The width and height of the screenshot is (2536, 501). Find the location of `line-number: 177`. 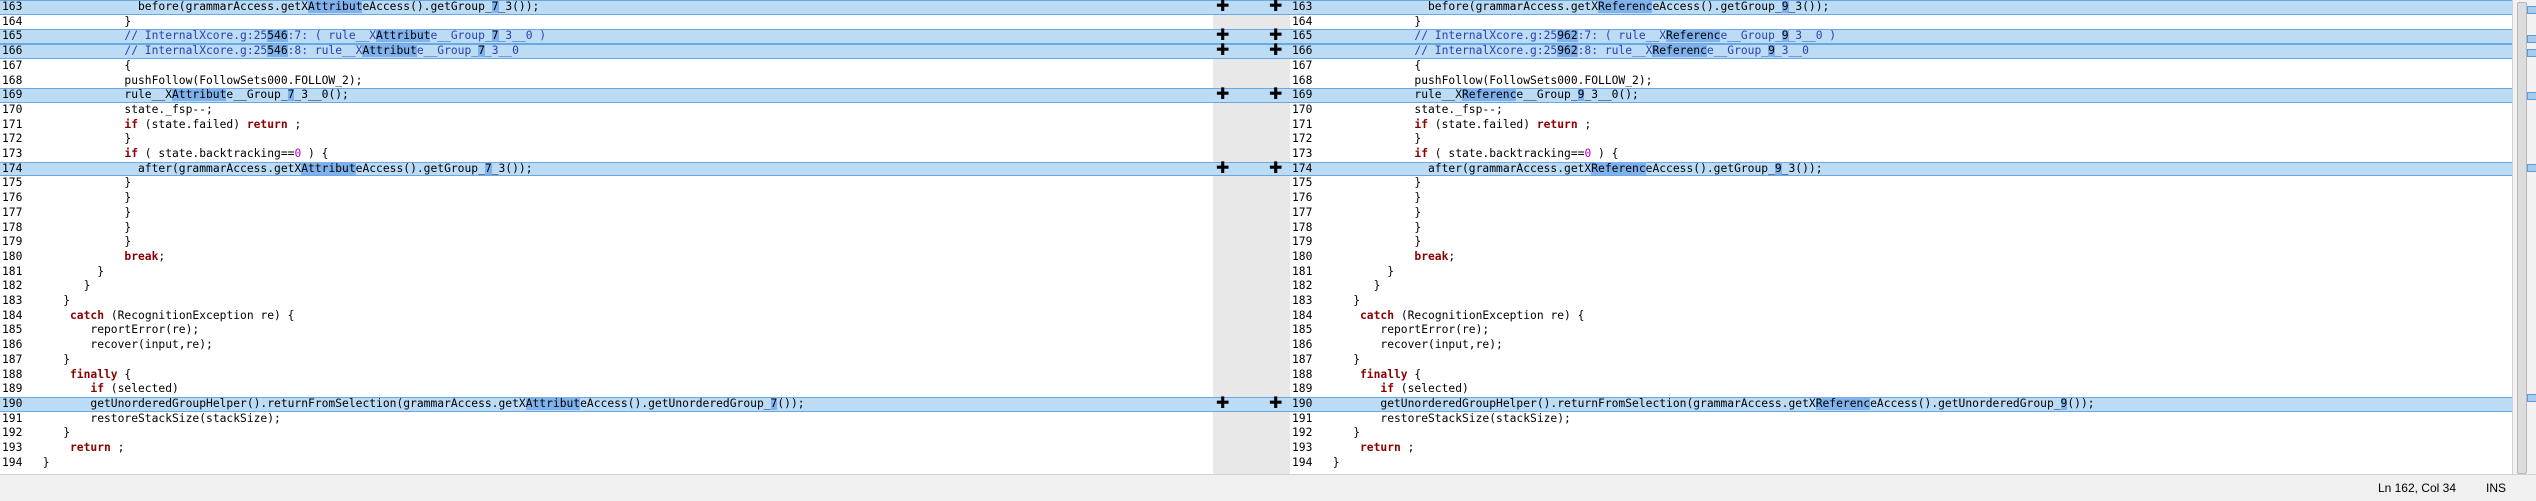

line-number: 177 is located at coordinates (1302, 212).